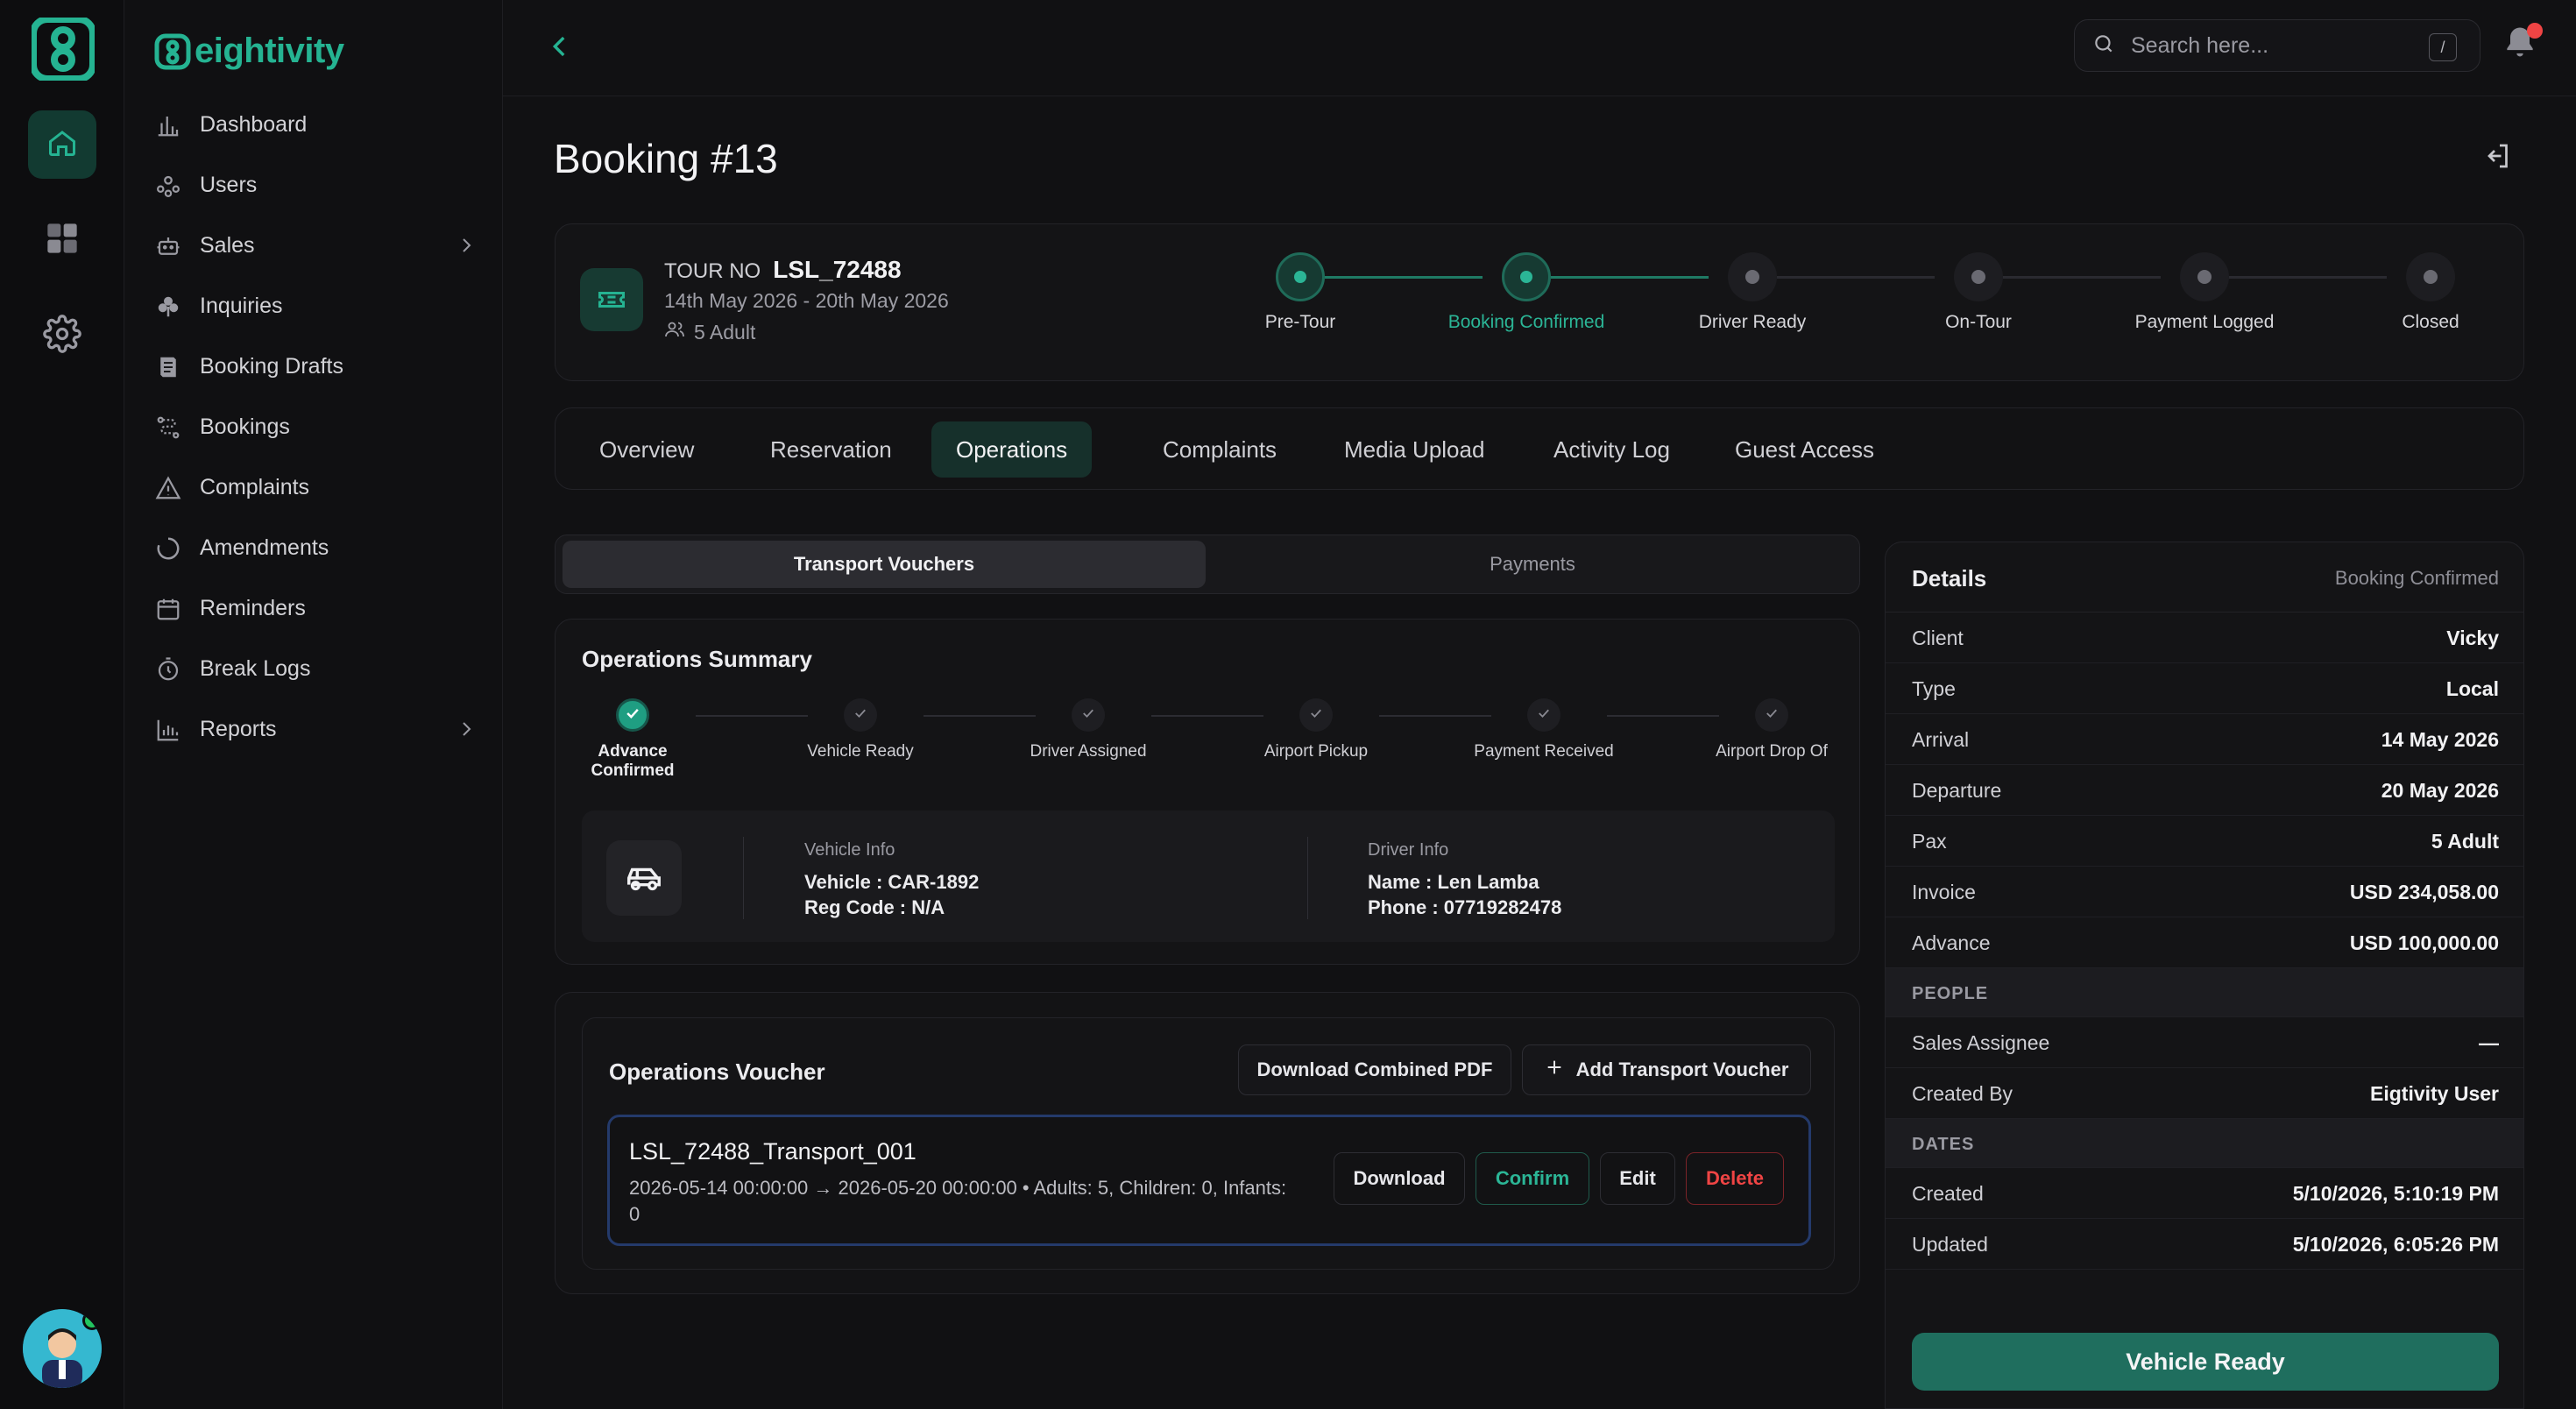 The width and height of the screenshot is (2576, 1409). I want to click on detail-key: Arrival, so click(1941, 739).